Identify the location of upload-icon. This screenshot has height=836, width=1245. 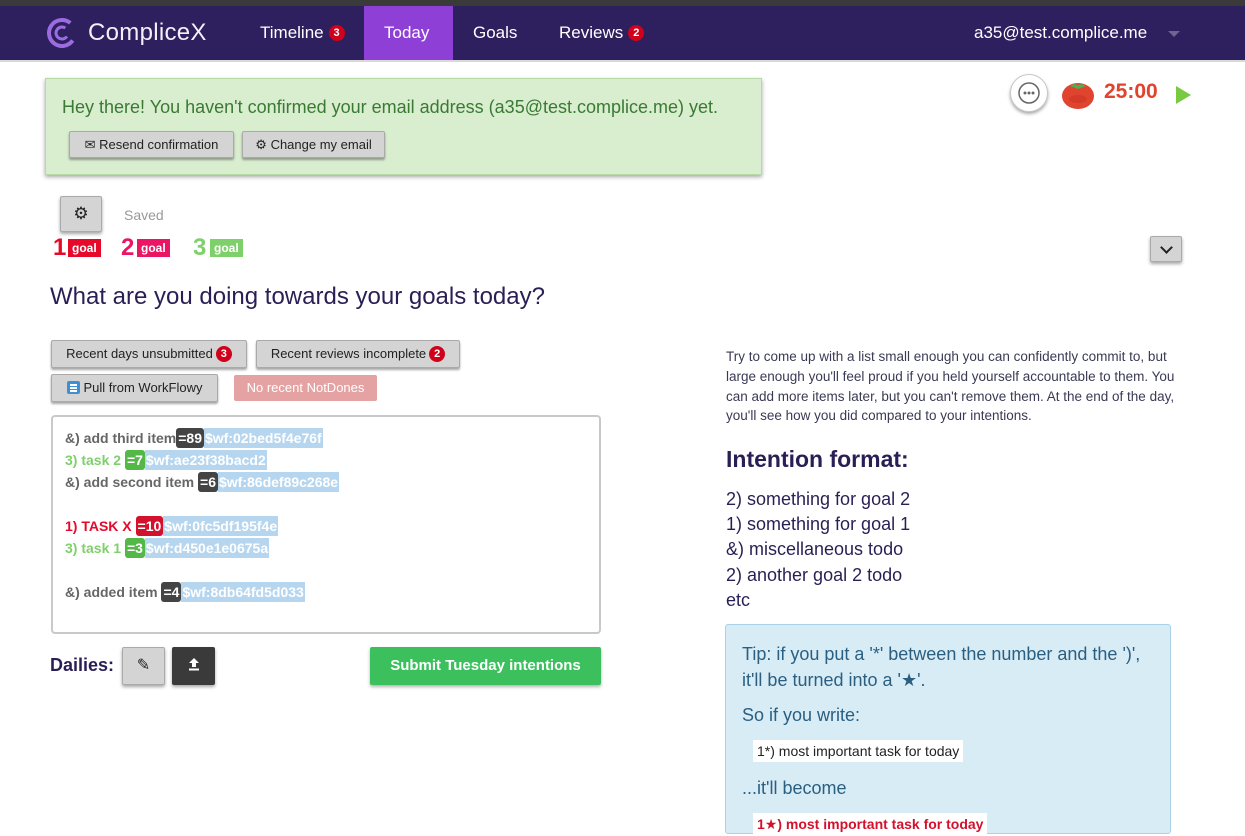
(193, 664).